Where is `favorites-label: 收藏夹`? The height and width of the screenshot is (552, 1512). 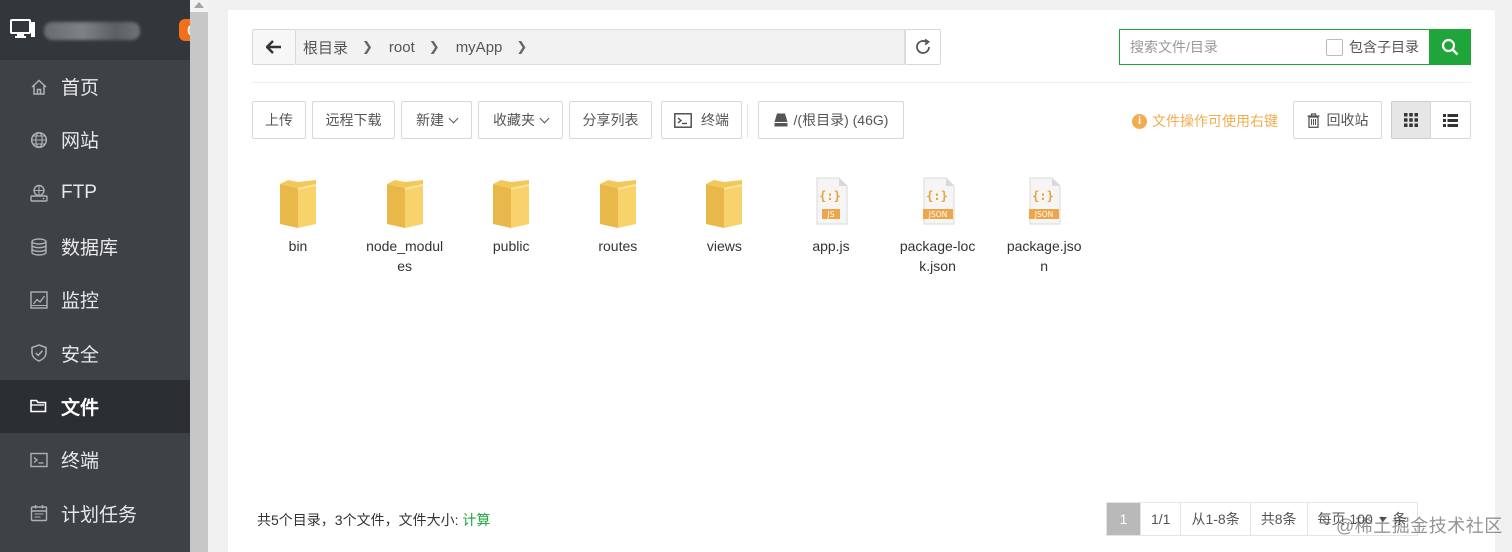 favorites-label: 收藏夹 is located at coordinates (514, 120).